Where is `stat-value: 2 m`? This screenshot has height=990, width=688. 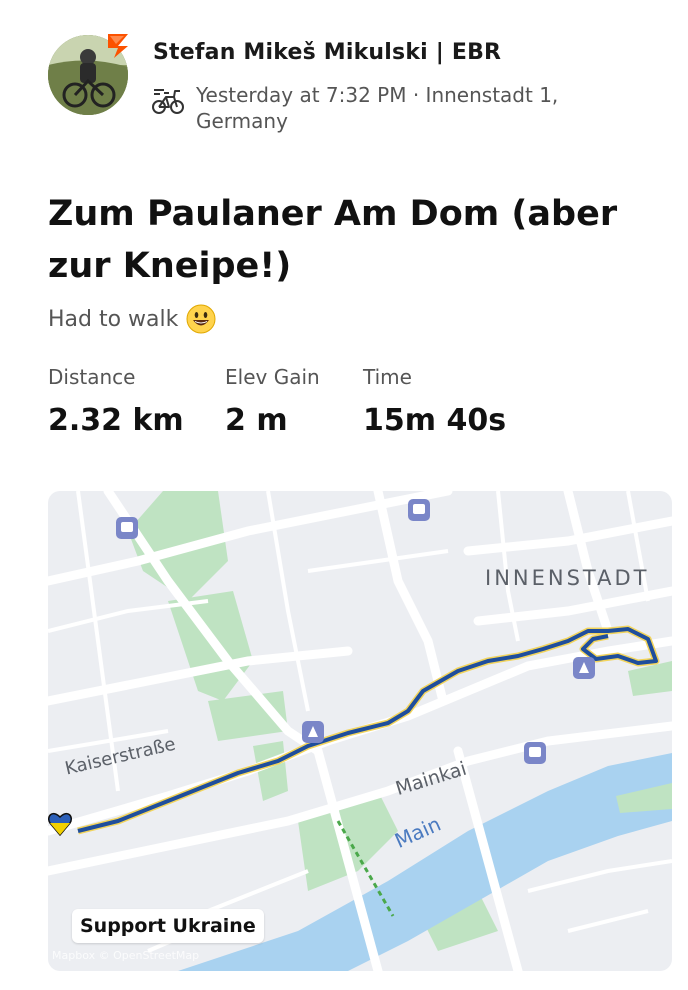
stat-value: 2 m is located at coordinates (256, 420).